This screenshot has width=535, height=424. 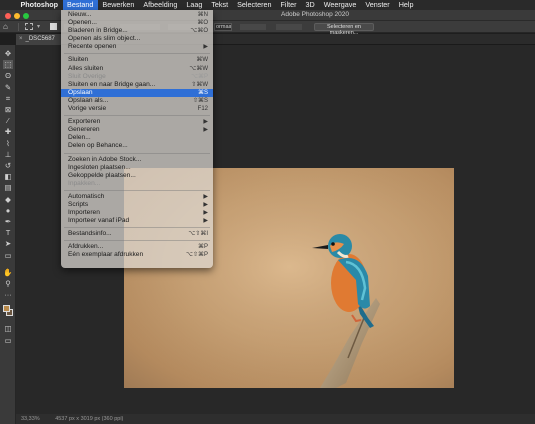 What do you see at coordinates (18, 27) in the screenshot?
I see `divider` at bounding box center [18, 27].